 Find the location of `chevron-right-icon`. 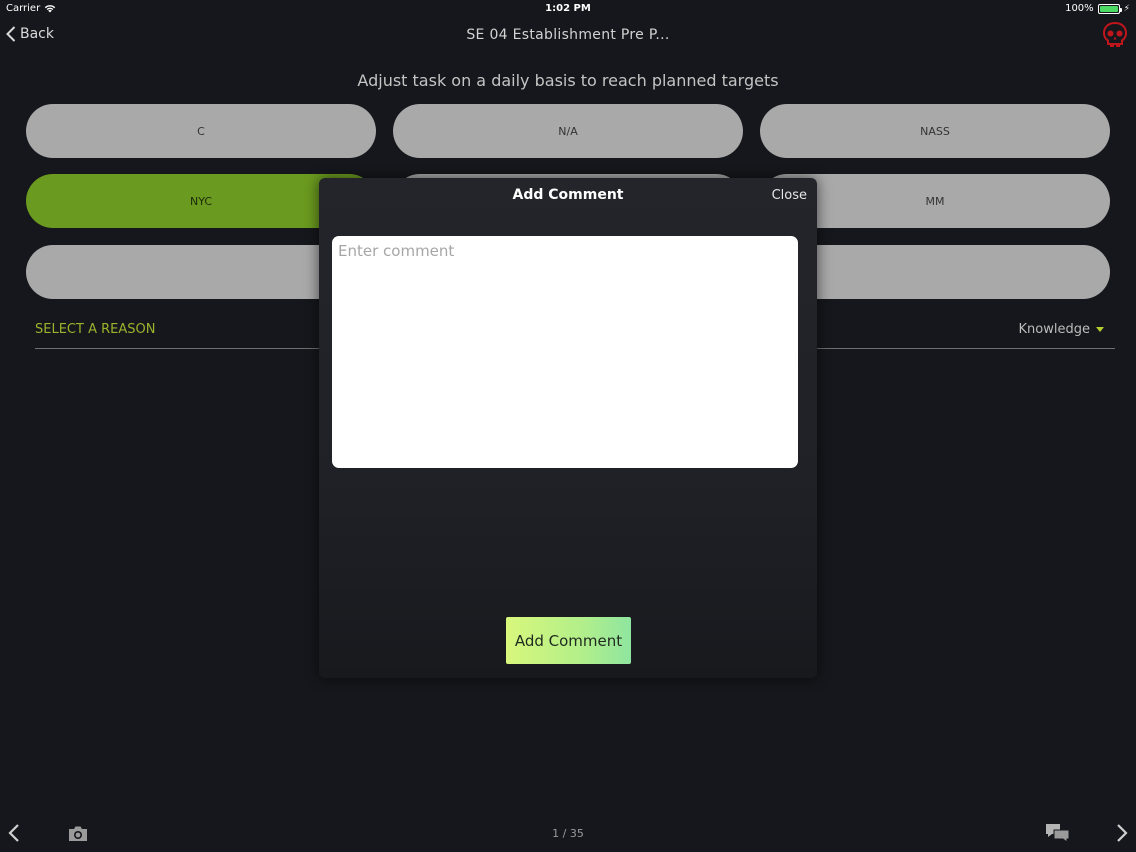

chevron-right-icon is located at coordinates (1122, 833).